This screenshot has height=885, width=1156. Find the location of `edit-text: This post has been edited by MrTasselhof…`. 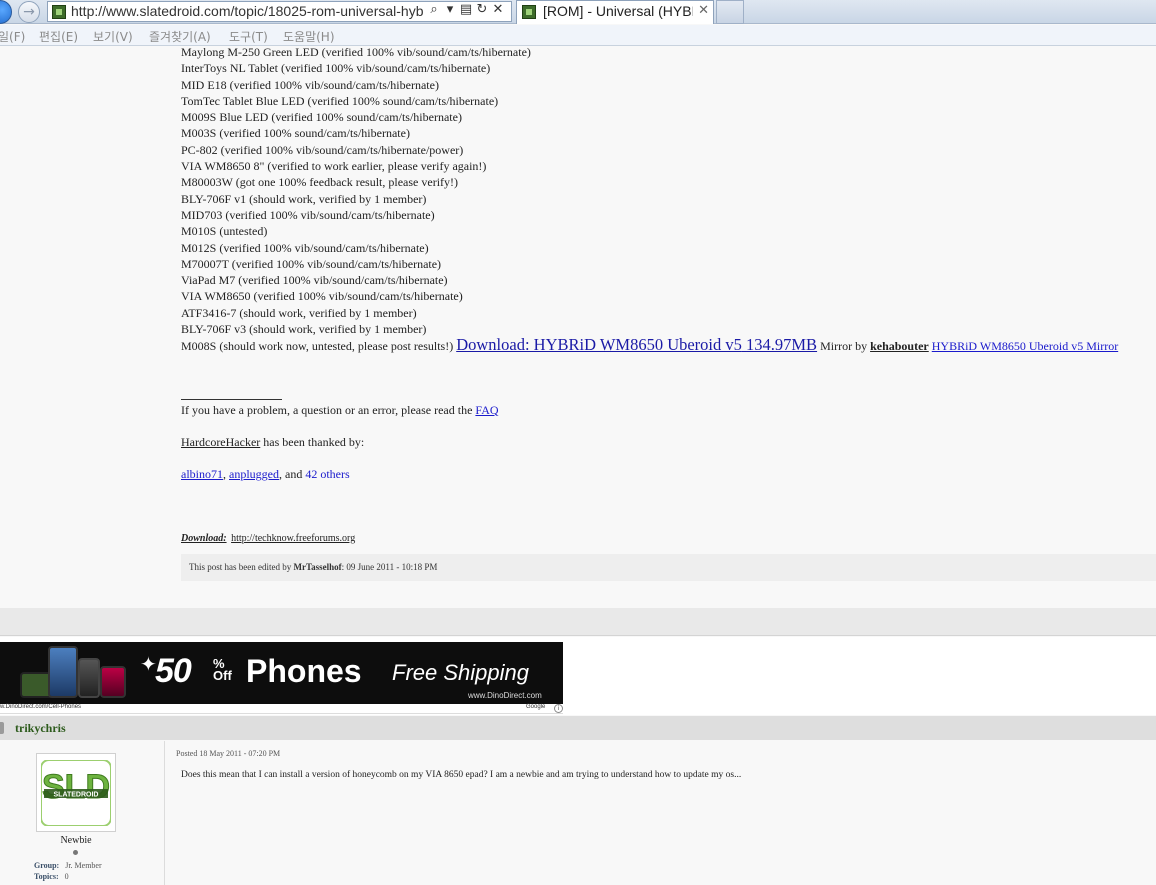

edit-text: This post has been edited by MrTasselhof… is located at coordinates (313, 567).